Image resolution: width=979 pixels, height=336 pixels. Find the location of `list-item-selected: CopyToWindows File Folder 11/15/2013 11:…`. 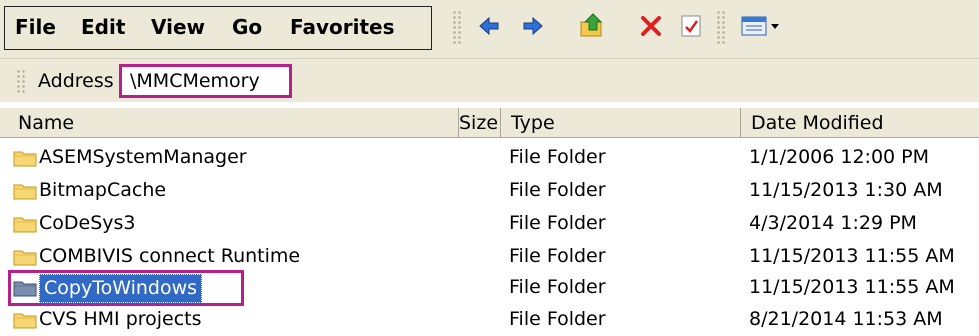

list-item-selected: CopyToWindows File Folder 11/15/2013 11:… is located at coordinates (489, 288).